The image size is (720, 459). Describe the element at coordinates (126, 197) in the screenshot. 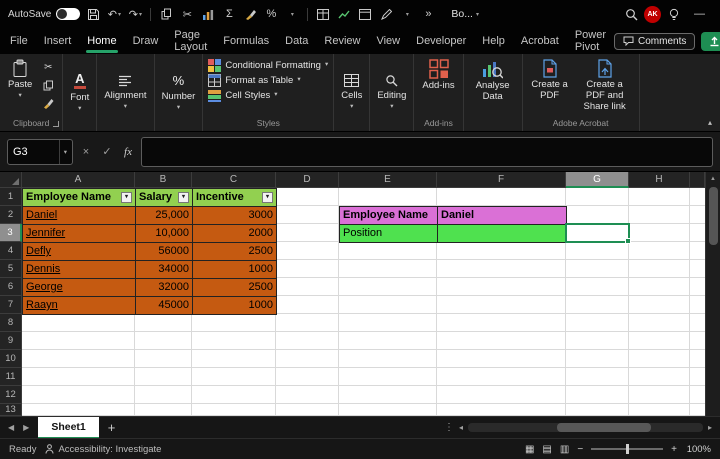

I see `filter-dropdown: ▾` at that location.